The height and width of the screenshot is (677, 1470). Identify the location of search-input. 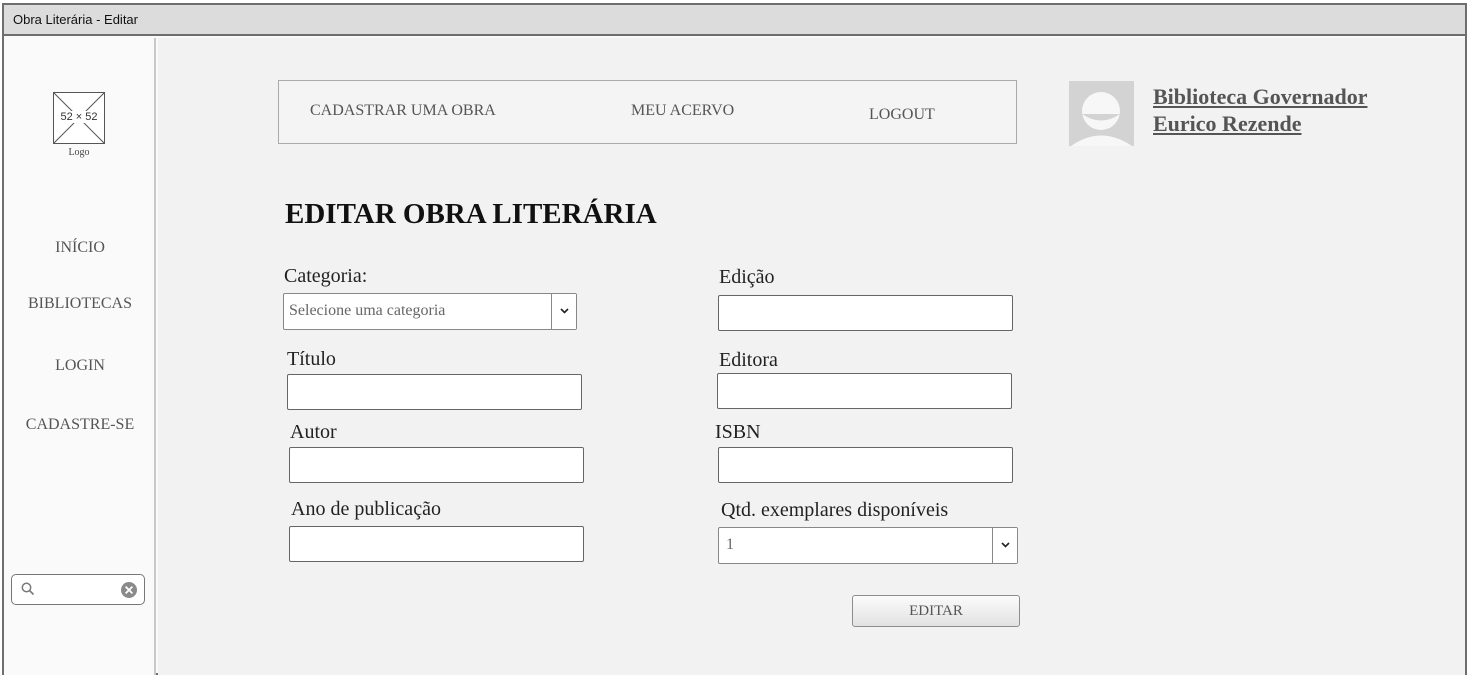
(78, 589).